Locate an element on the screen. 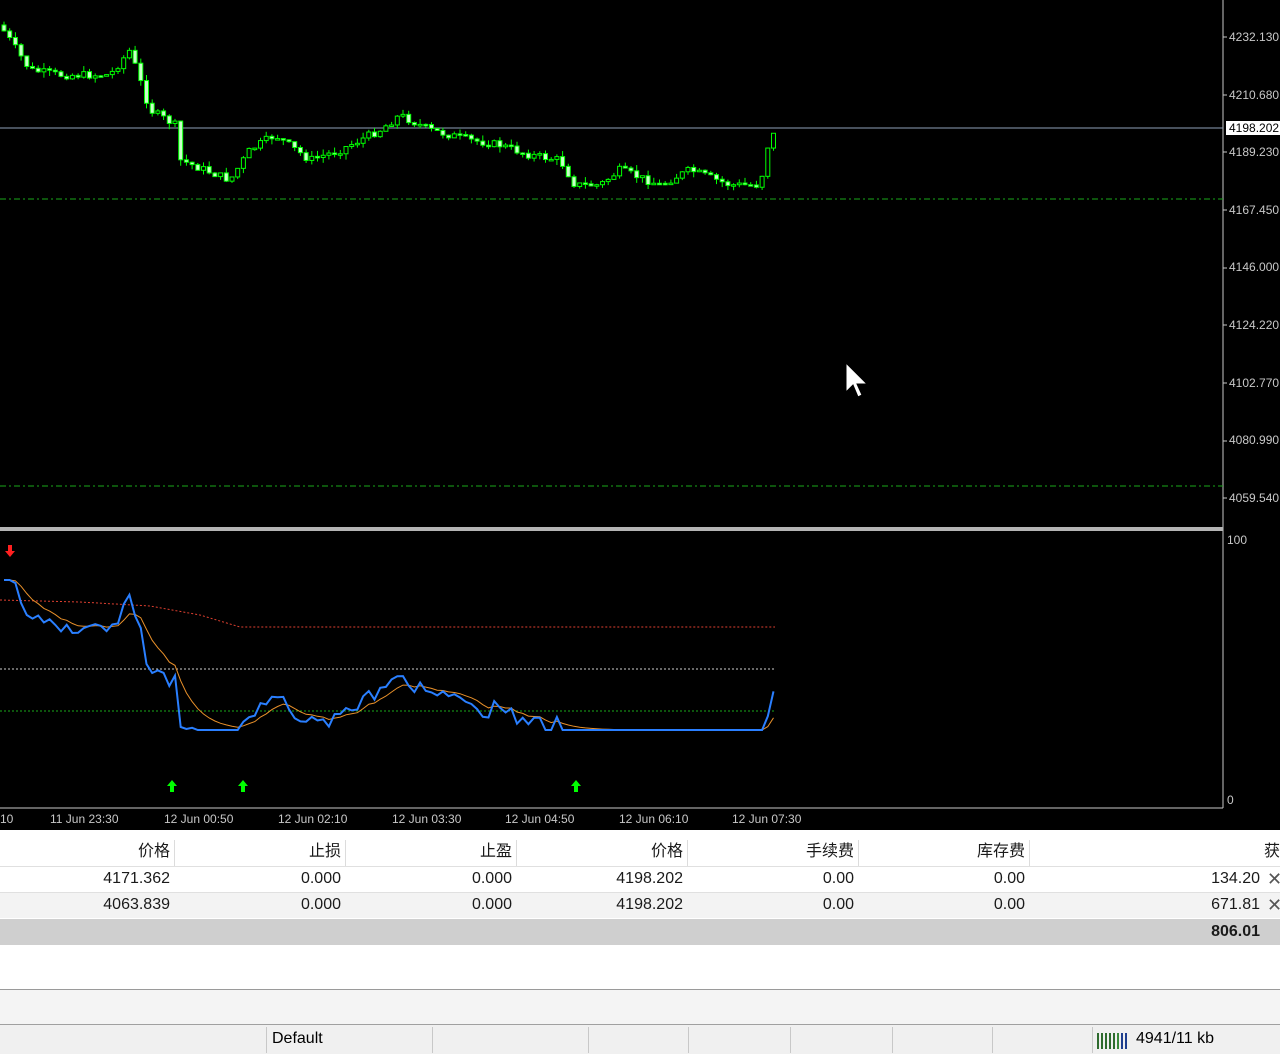  col-header-swap: 库存费 is located at coordinates (943, 852).